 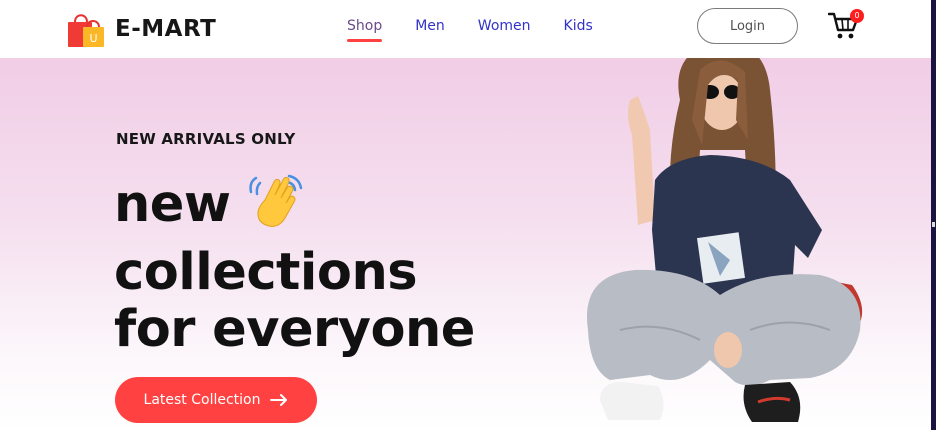 I want to click on brand-name: E-MART, so click(x=166, y=29).